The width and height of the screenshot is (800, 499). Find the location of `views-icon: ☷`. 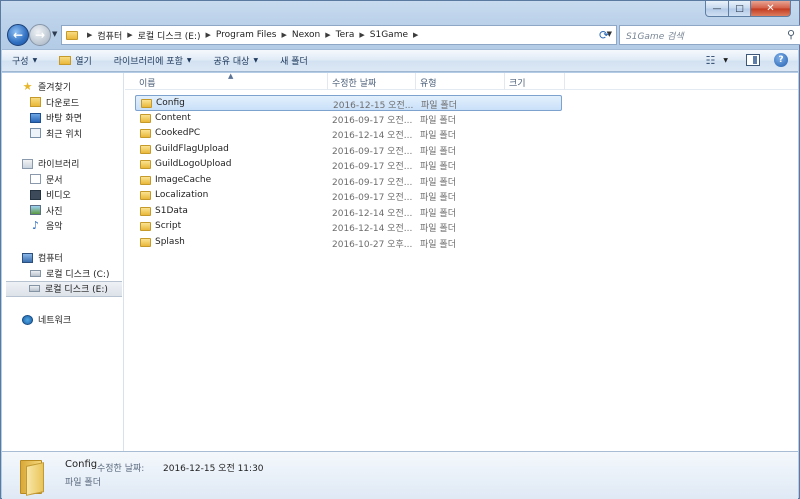

views-icon: ☷ is located at coordinates (711, 60).